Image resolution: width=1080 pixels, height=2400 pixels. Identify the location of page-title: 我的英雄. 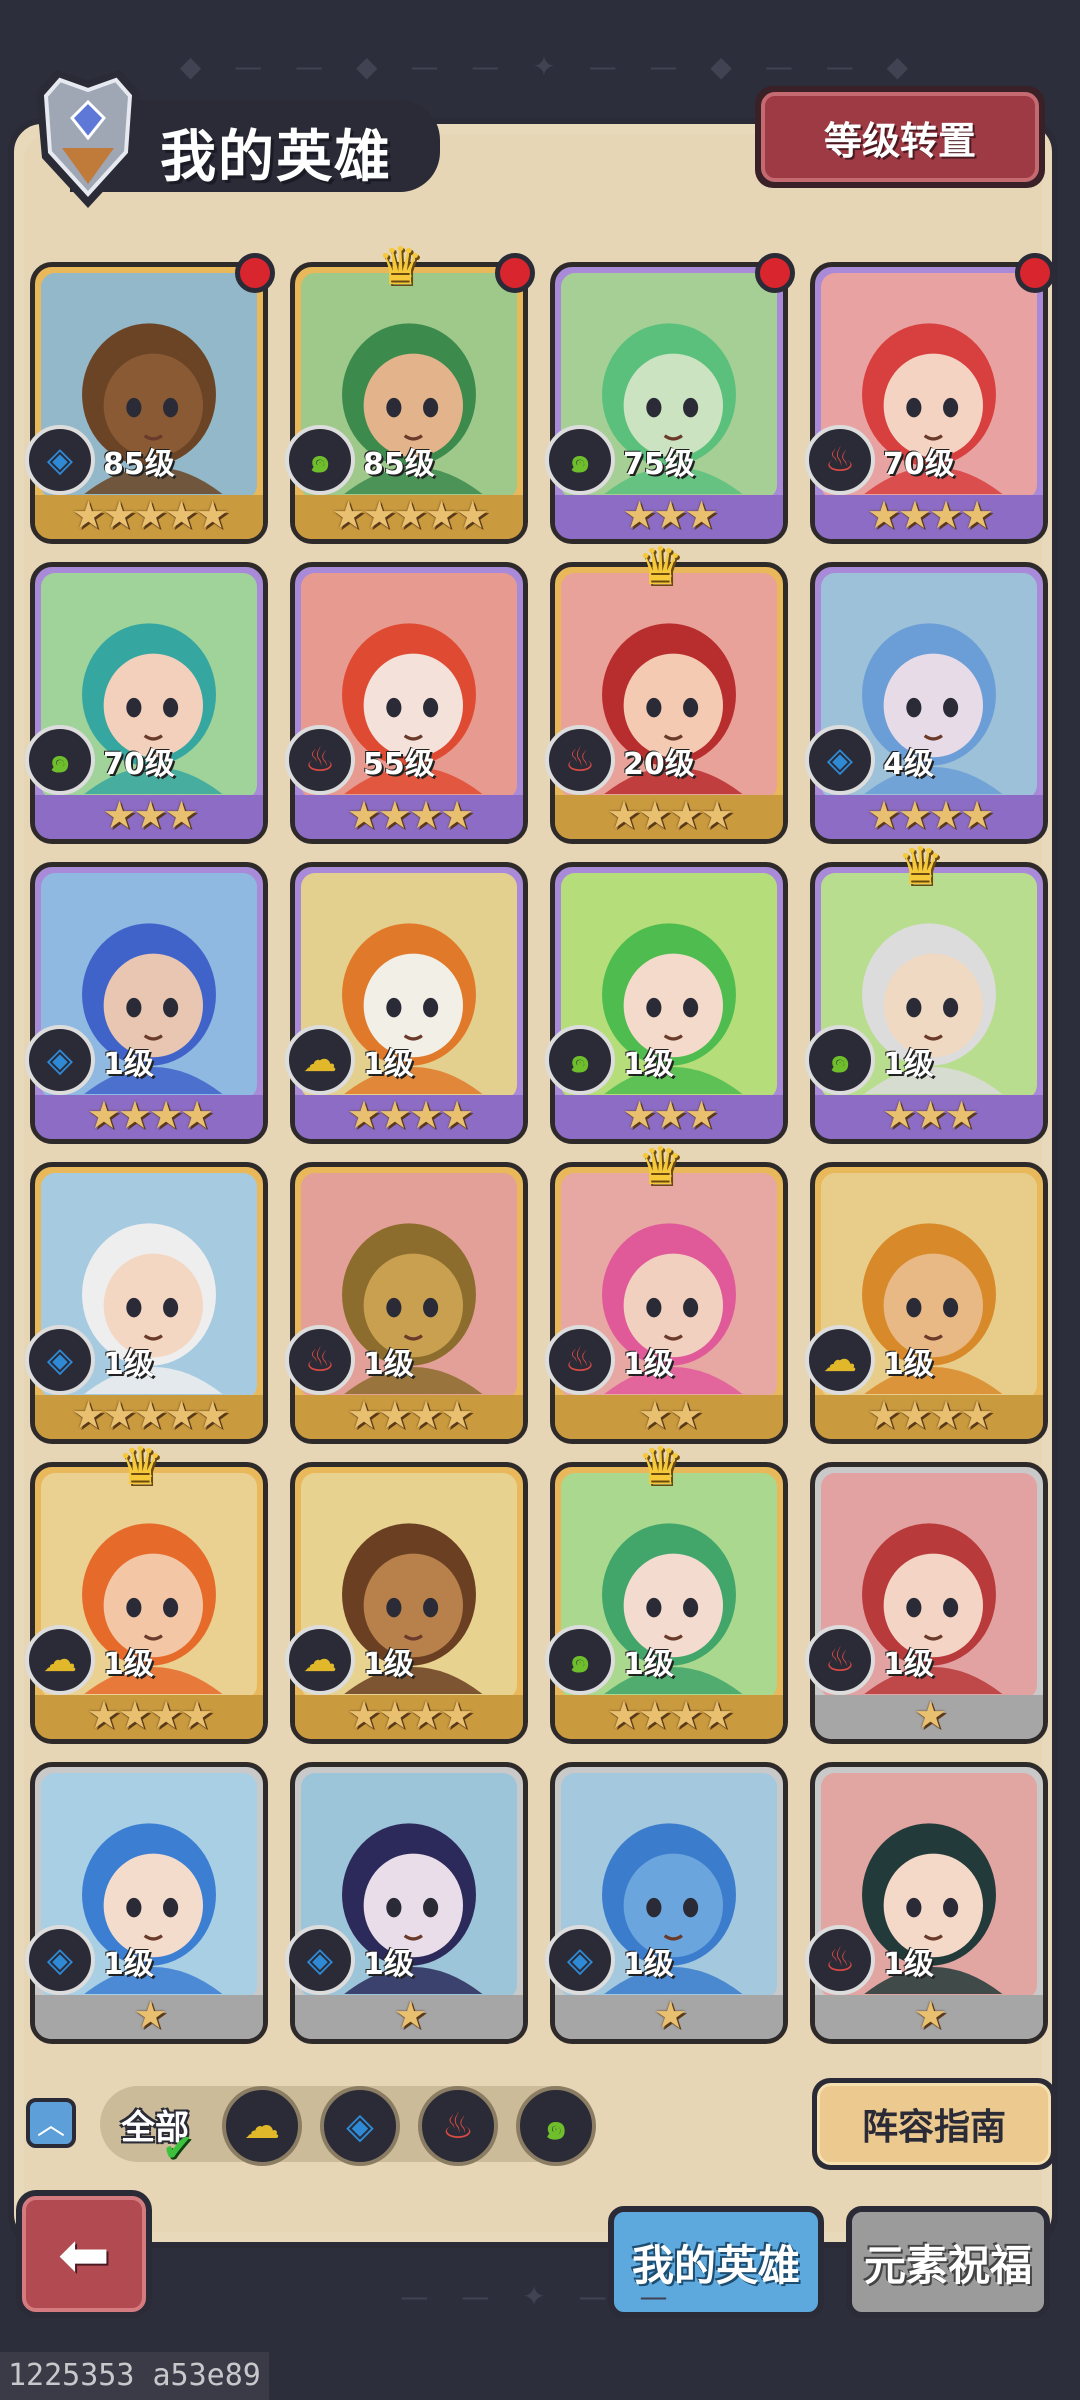
(276, 157).